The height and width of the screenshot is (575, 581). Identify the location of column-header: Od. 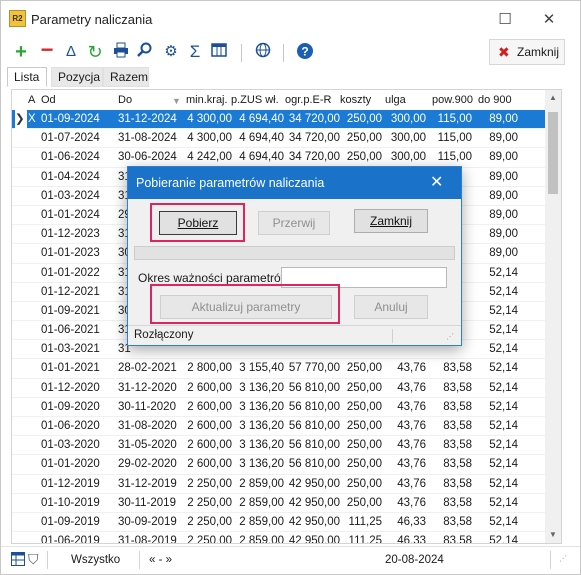
(48, 100).